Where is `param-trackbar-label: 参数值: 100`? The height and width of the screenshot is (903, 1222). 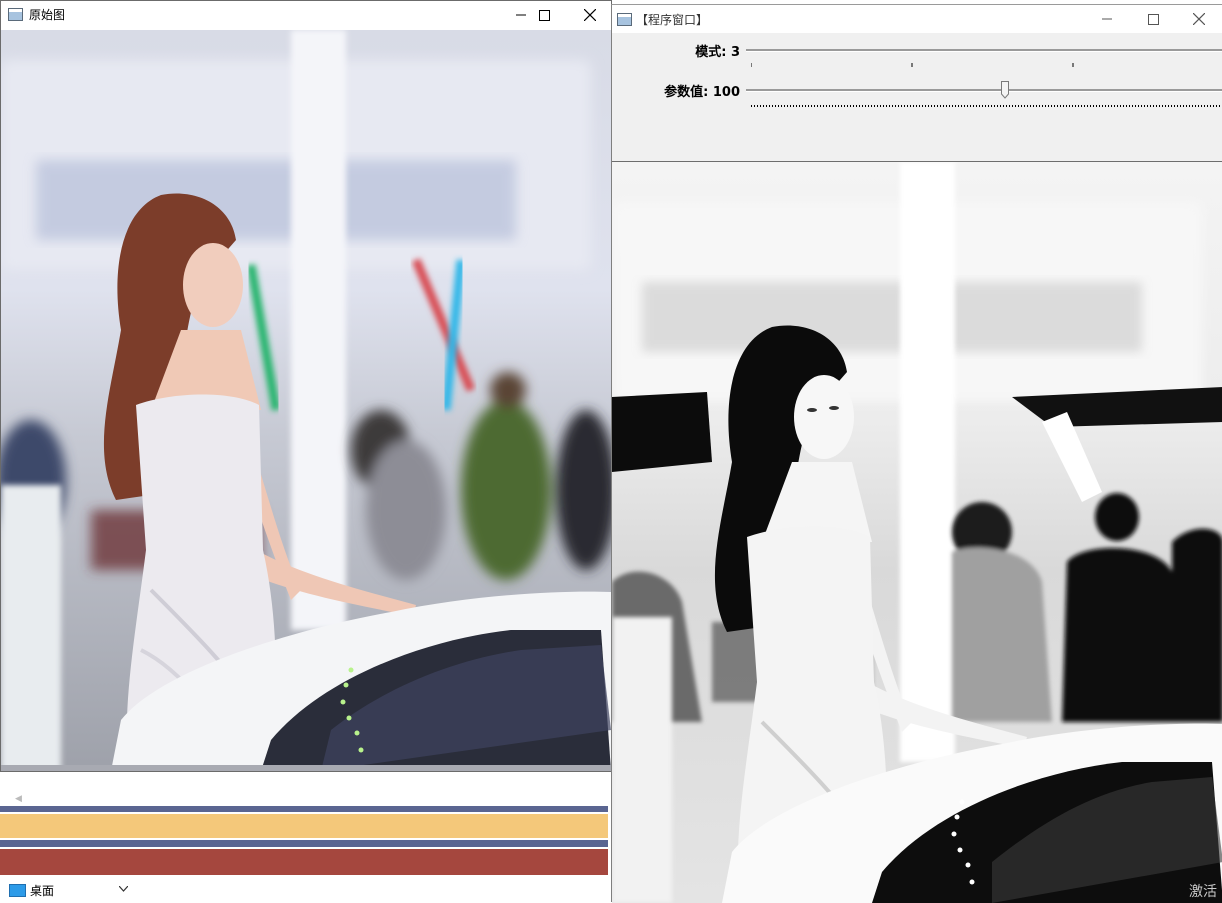
param-trackbar-label: 参数值: 100 is located at coordinates (702, 92).